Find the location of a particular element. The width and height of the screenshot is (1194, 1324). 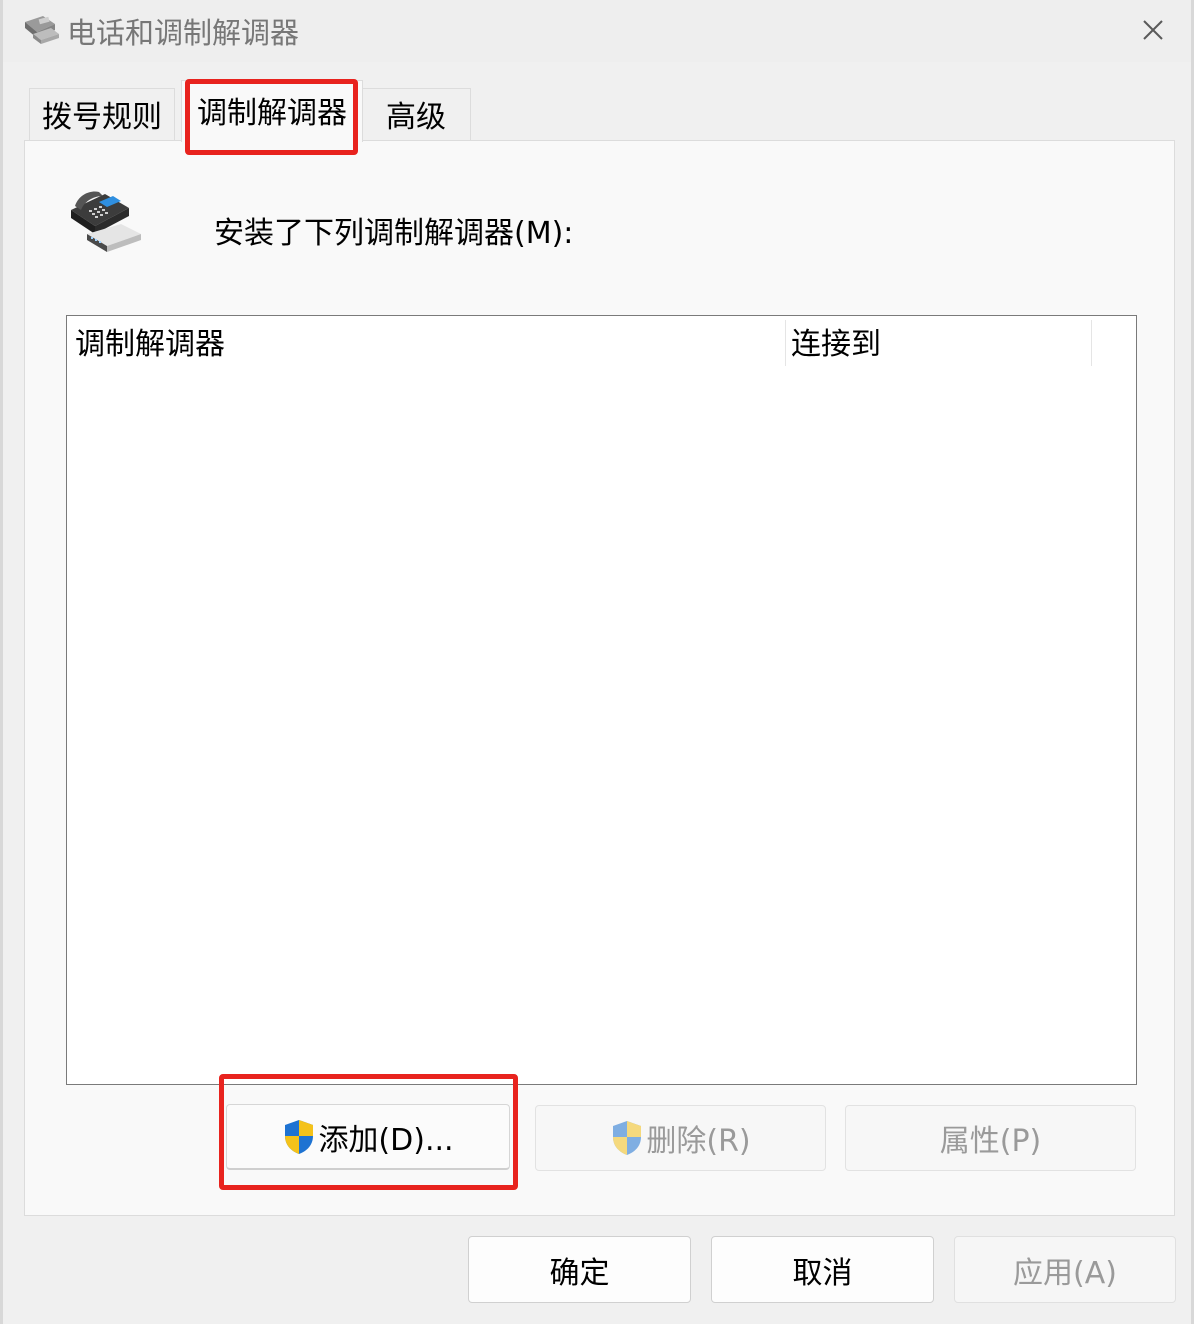

title-bar: 电话和调制解调器 is located at coordinates (598, 31).